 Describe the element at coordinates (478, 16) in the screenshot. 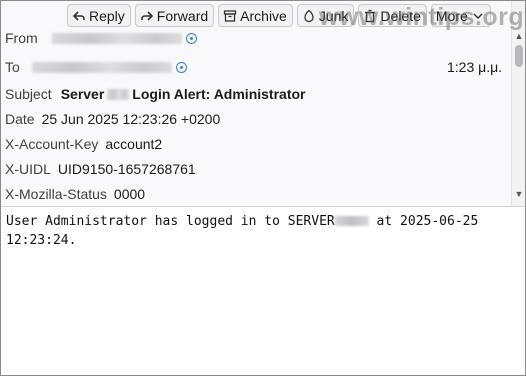

I see `chevron-down-icon` at that location.